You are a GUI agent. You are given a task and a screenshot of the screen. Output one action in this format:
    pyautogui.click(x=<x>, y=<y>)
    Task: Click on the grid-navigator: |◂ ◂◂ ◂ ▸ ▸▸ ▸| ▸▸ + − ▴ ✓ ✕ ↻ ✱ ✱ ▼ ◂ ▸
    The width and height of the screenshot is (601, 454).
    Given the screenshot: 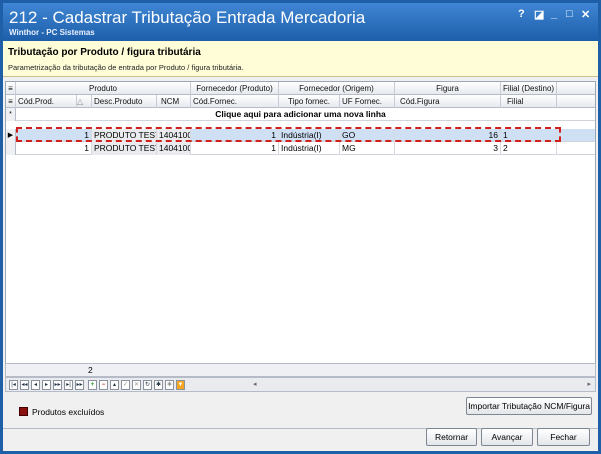 What is the action you would take?
    pyautogui.click(x=300, y=384)
    